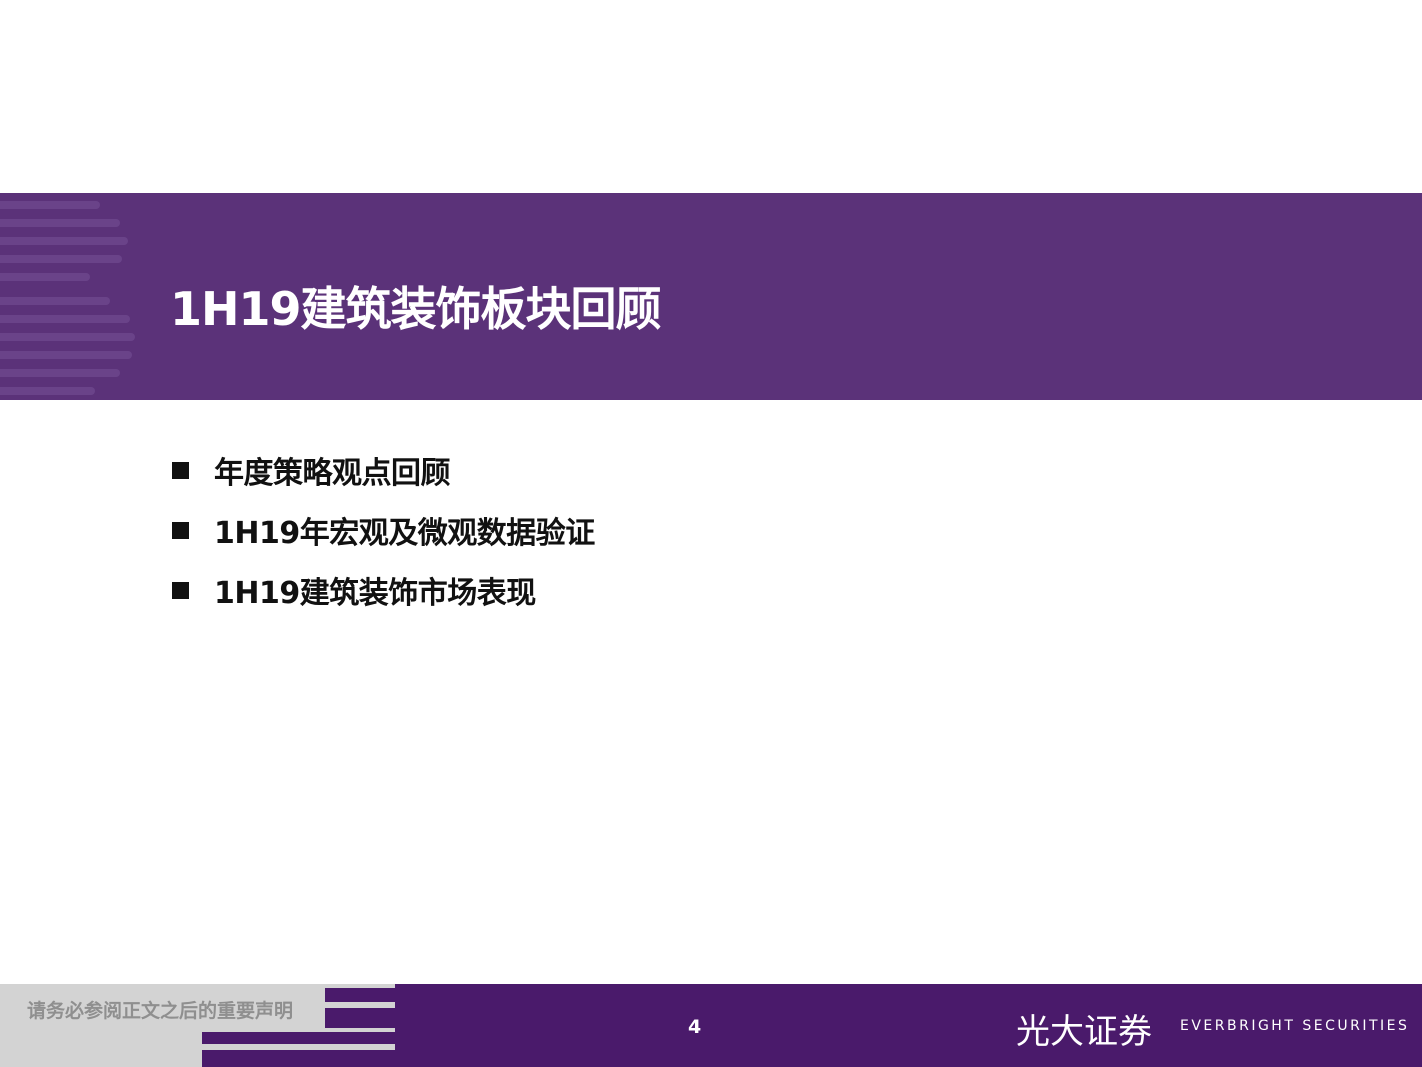 The image size is (1422, 1067). Describe the element at coordinates (404, 533) in the screenshot. I see `list-item-text: 1H19年宏观及微观数据验证` at that location.